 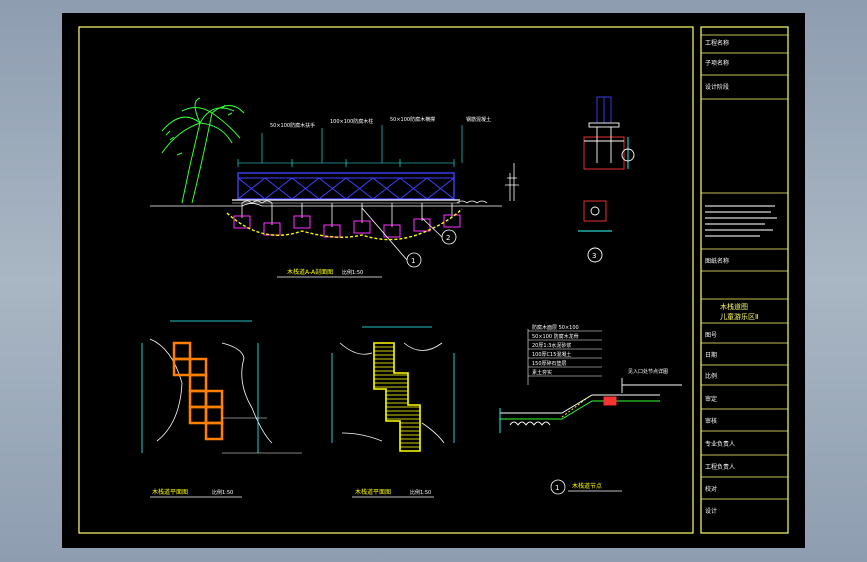 I want to click on layer-note-3: 20厚1:3水泥砂浆, so click(x=551, y=345).